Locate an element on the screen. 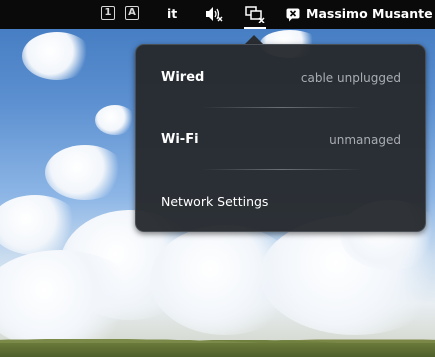 This screenshot has height=357, width=435. ground is located at coordinates (217, 350).